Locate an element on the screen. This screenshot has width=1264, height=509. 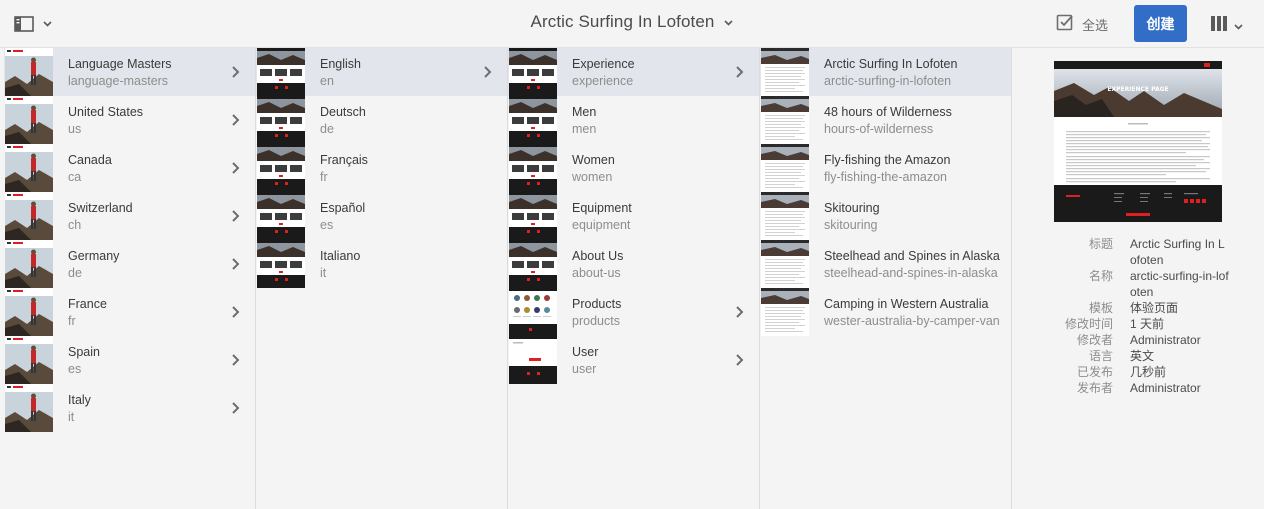
property-row: 发布者 Administrator is located at coordinates (1137, 388).